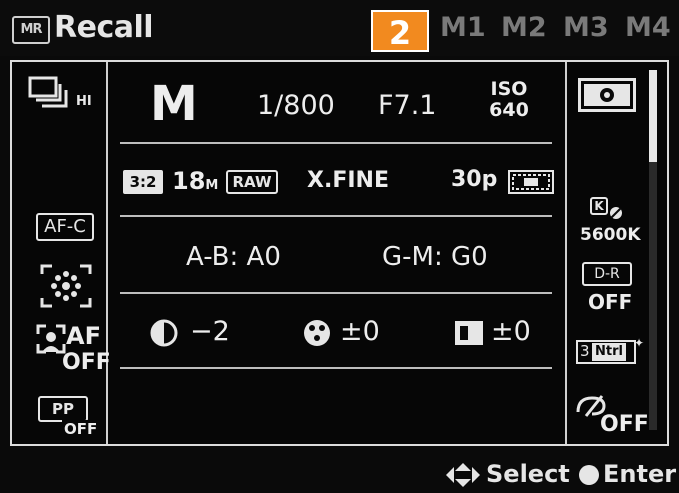 Image resolution: width=679 pixels, height=493 pixels. I want to click on face-af-label: AF, so click(83, 336).